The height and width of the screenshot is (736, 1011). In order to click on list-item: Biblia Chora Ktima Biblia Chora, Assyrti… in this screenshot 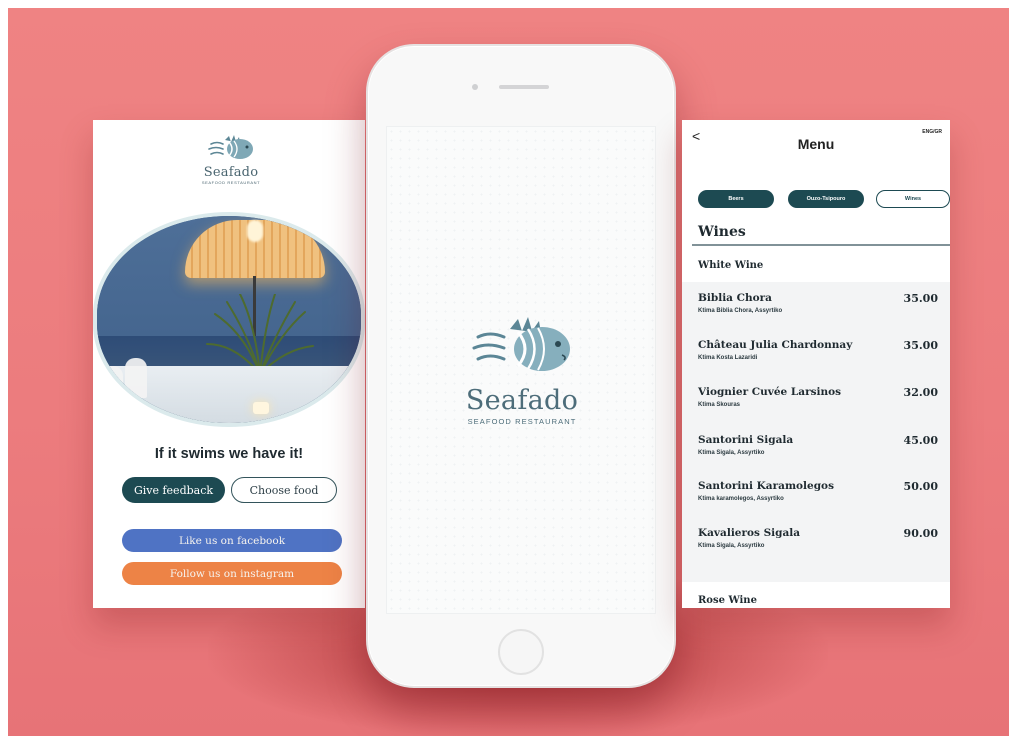, I will do `click(816, 313)`.